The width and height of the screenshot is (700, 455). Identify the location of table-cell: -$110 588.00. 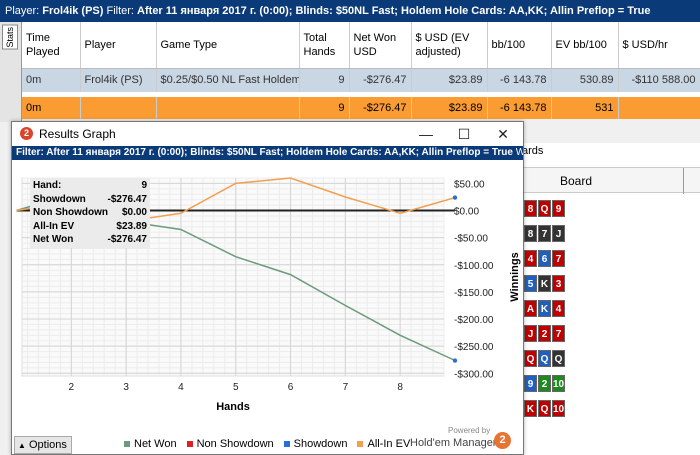
(659, 80).